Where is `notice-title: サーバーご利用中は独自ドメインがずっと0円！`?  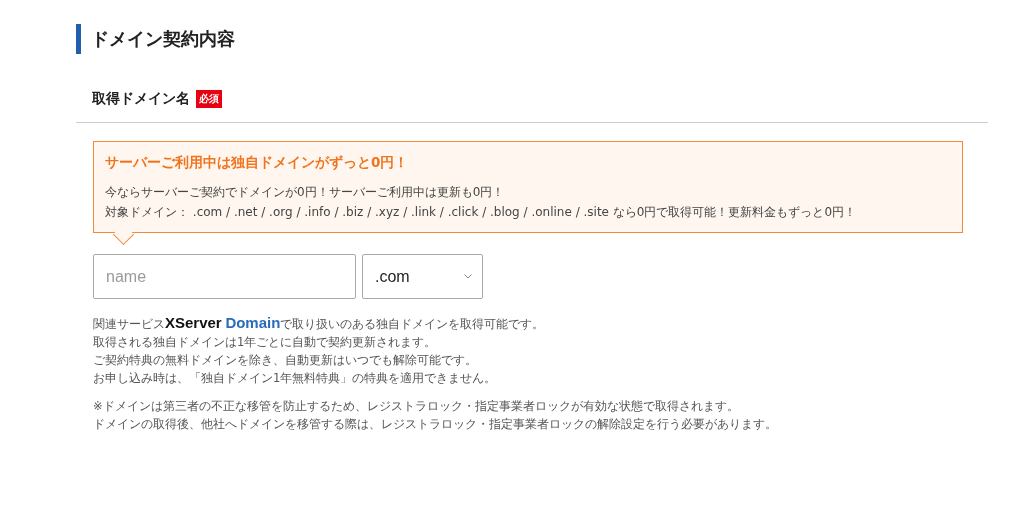 notice-title: サーバーご利用中は独自ドメインがずっと0円！ is located at coordinates (257, 163).